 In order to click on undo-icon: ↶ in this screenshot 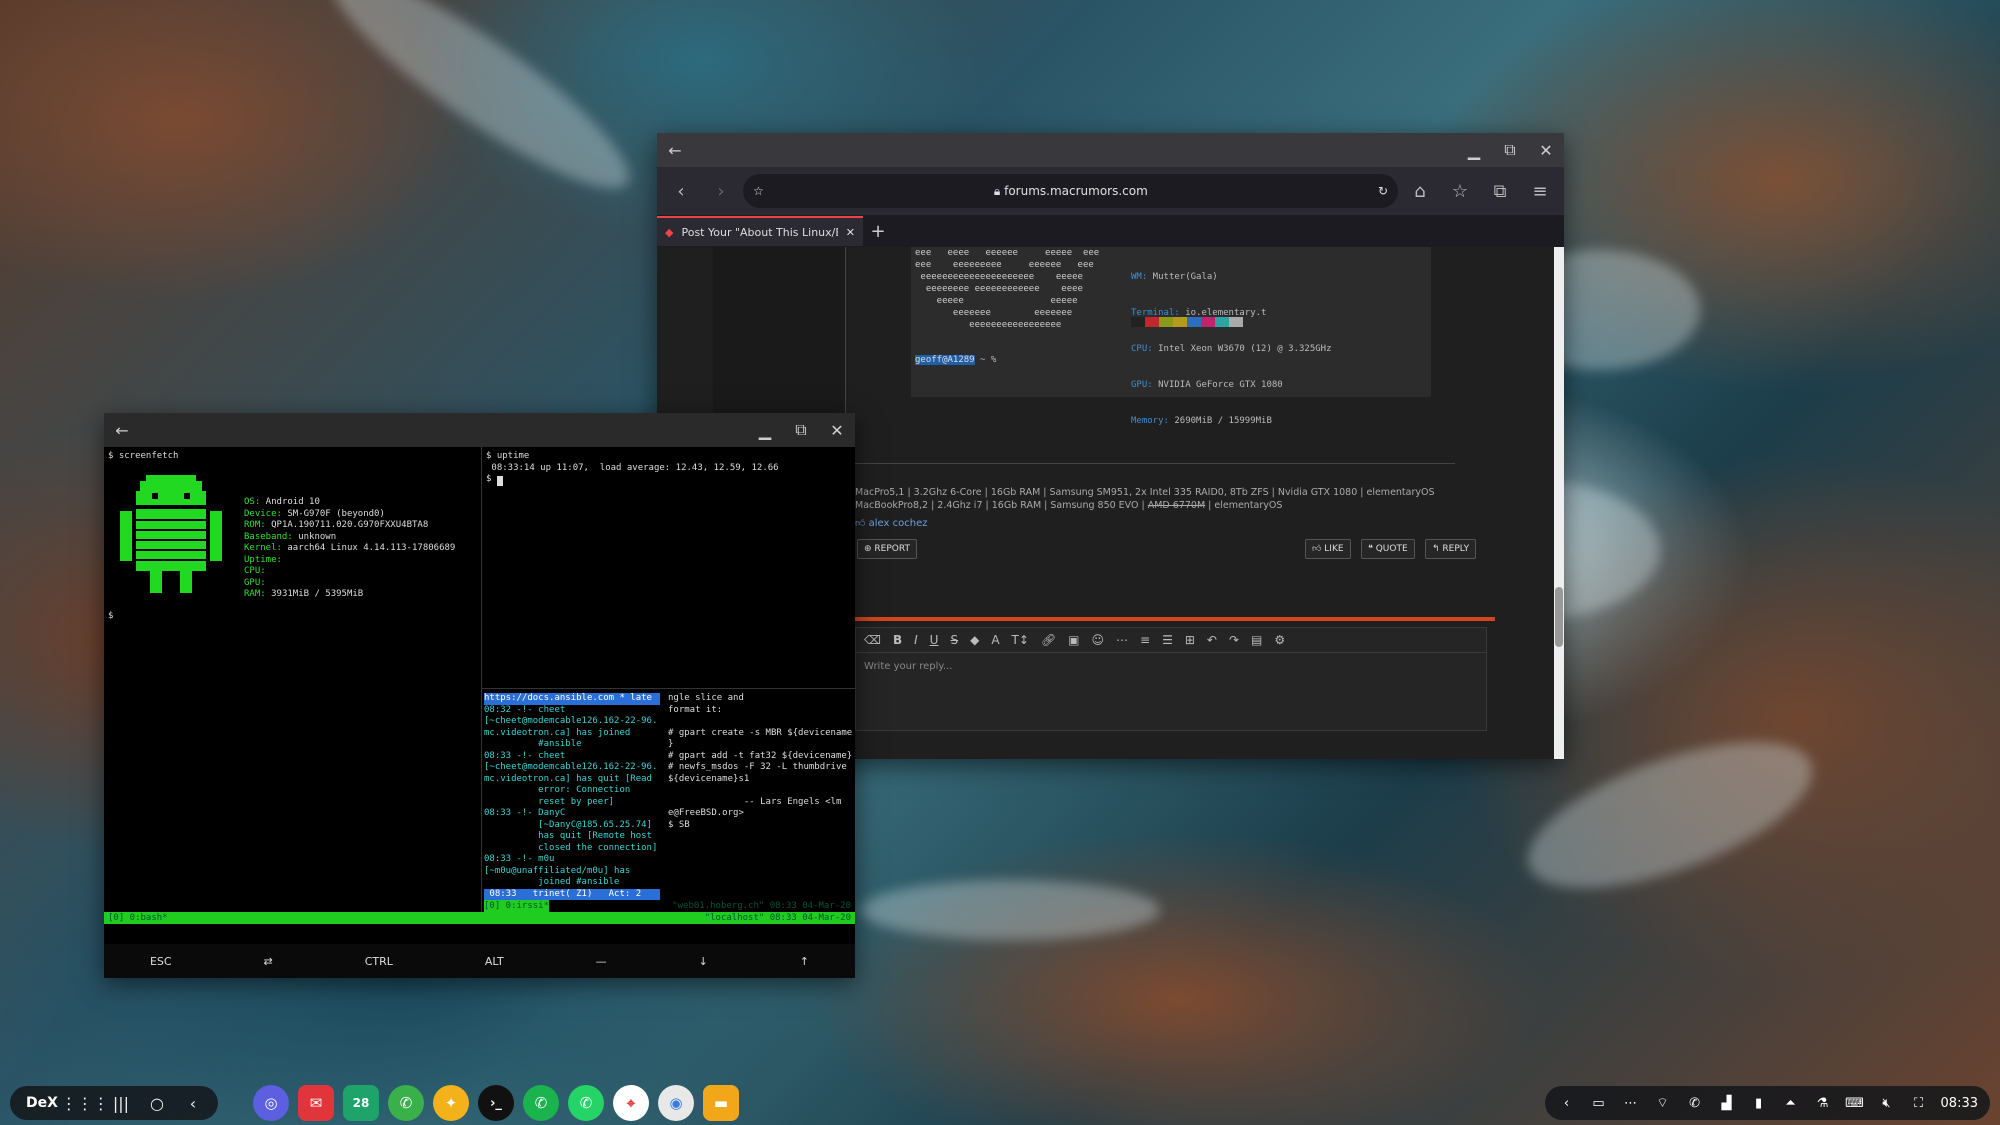, I will do `click(1212, 640)`.